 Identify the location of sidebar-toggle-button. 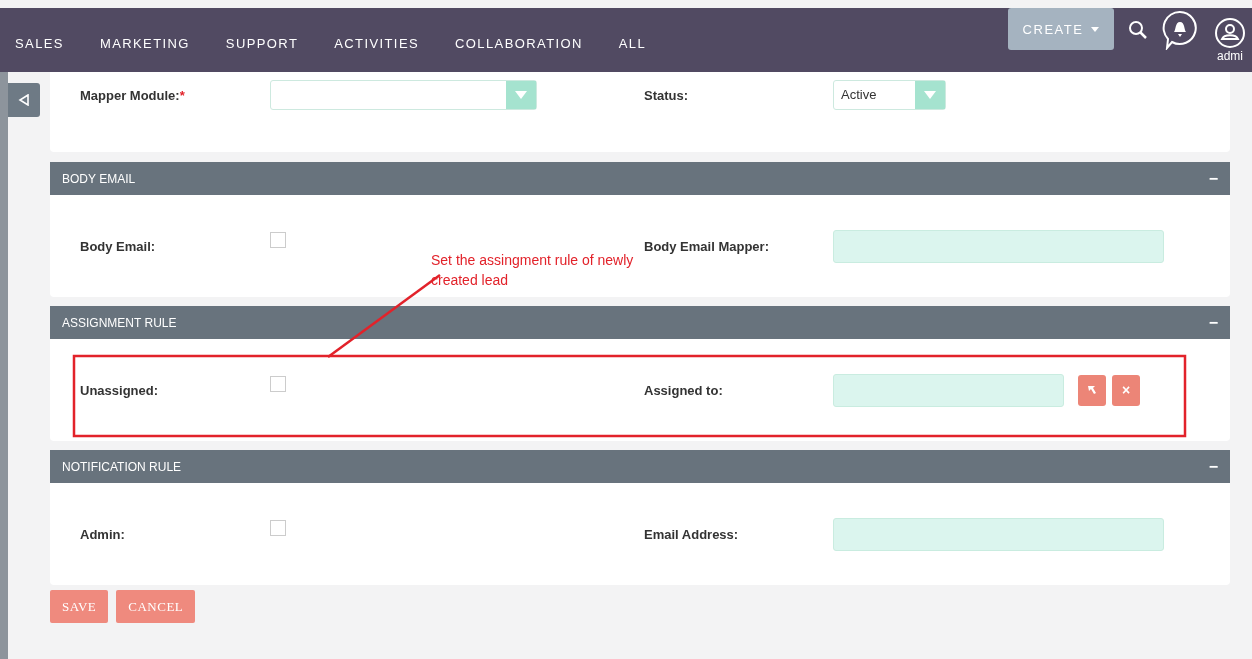
(24, 100).